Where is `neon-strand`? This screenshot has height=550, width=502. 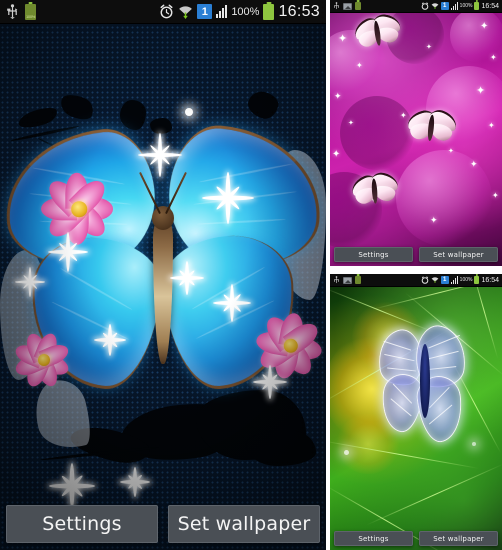 neon-strand is located at coordinates (434, 494).